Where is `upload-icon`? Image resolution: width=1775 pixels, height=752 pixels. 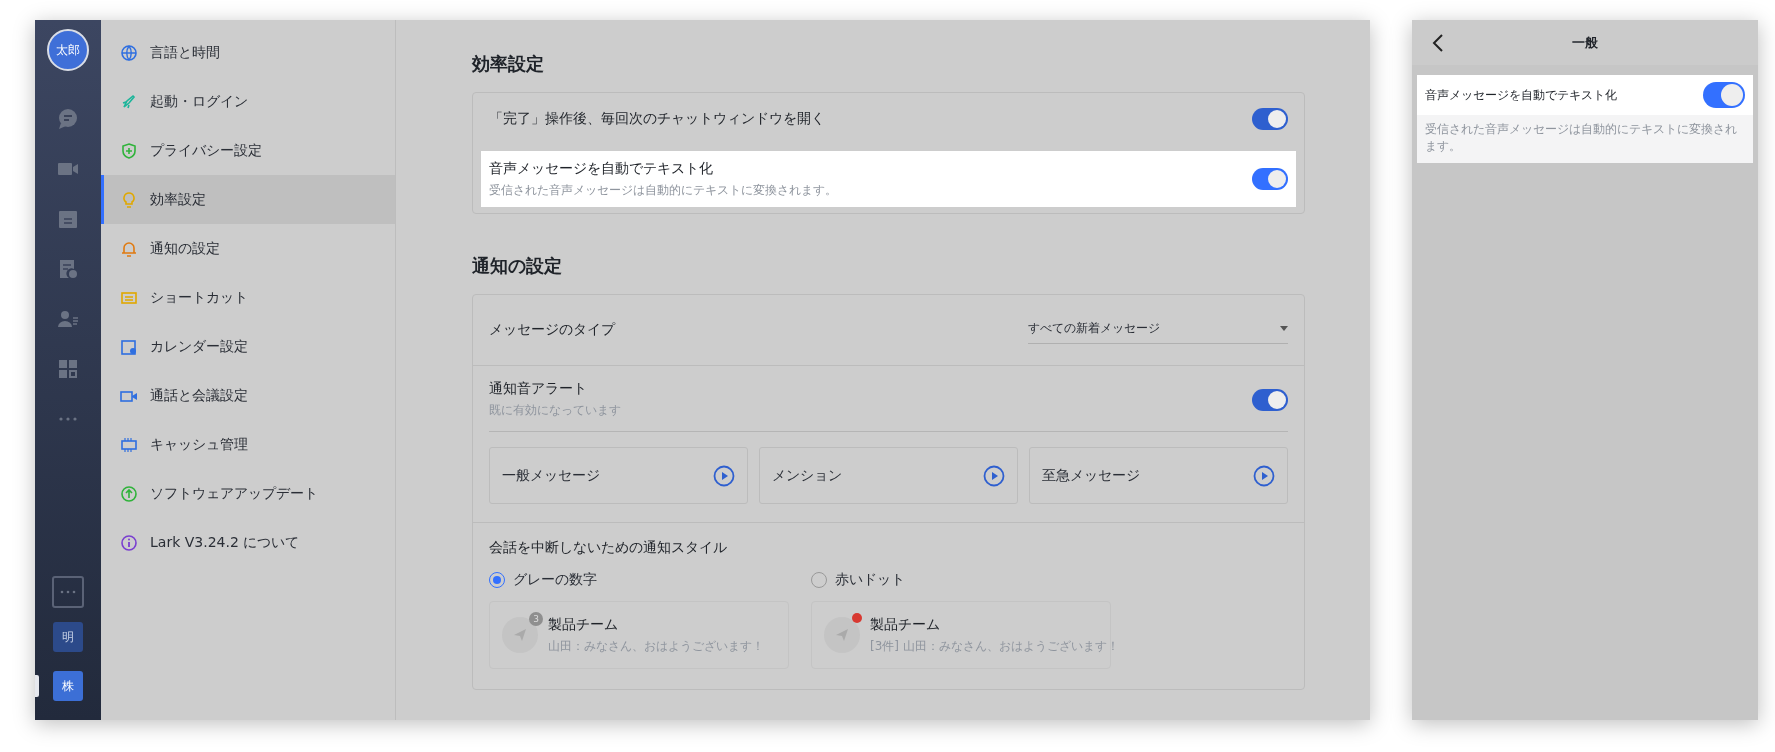 upload-icon is located at coordinates (129, 493).